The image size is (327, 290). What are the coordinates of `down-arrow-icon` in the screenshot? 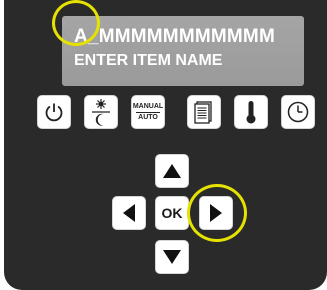 It's located at (172, 257).